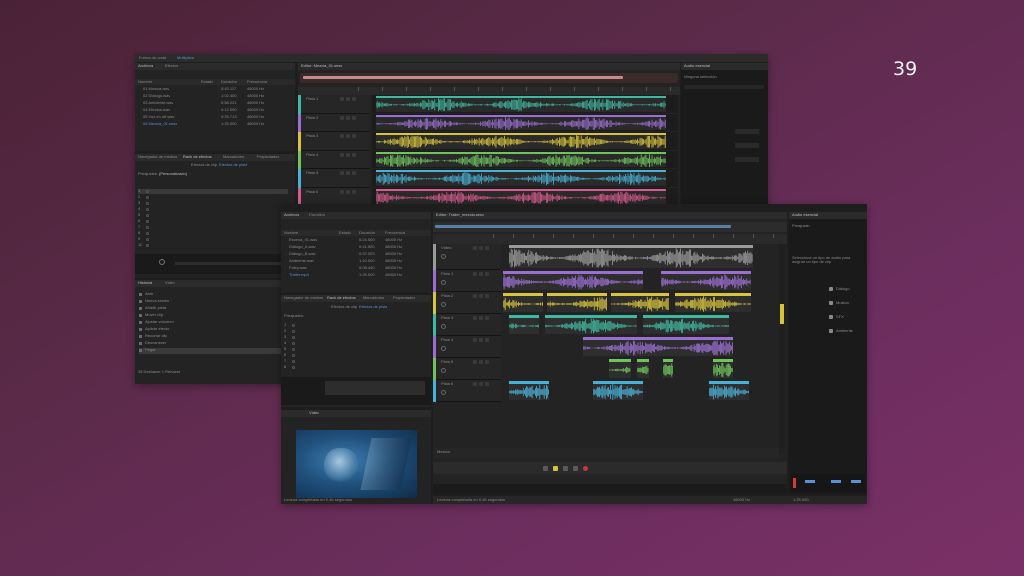 This screenshot has height=576, width=1024. I want to click on file-row: Trailer.mp4 1:25.000 48000 Hz, so click(356, 276).